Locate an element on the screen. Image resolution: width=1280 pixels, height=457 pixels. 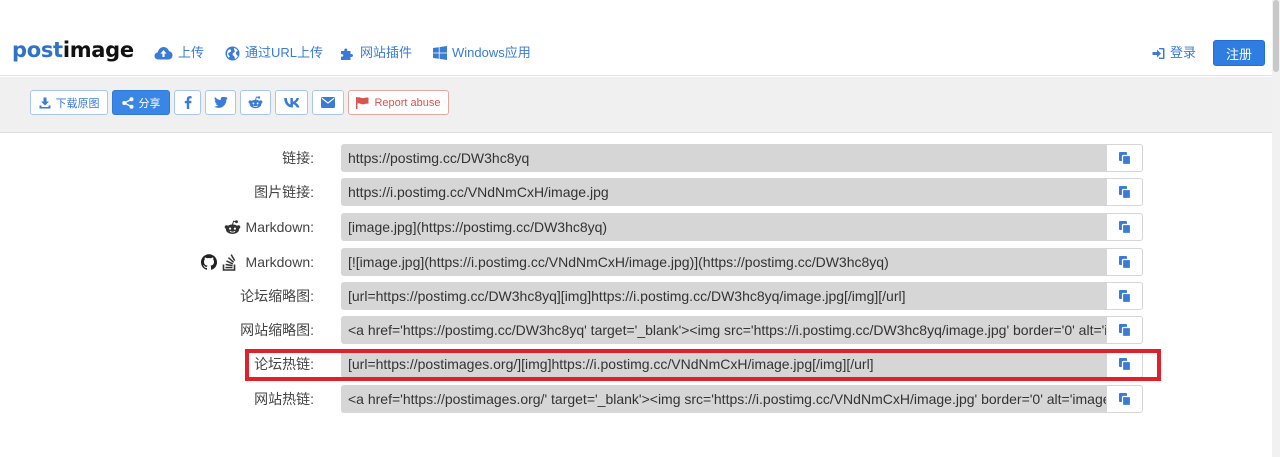
link-row-label: 图片链接: is located at coordinates (284, 192).